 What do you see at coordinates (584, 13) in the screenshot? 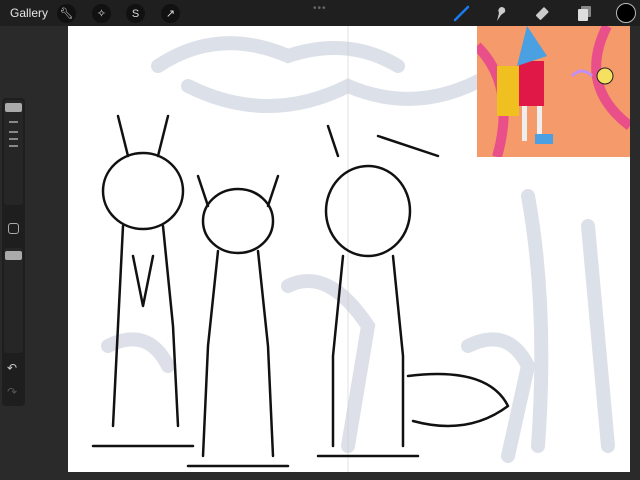
I see `layers-icon` at bounding box center [584, 13].